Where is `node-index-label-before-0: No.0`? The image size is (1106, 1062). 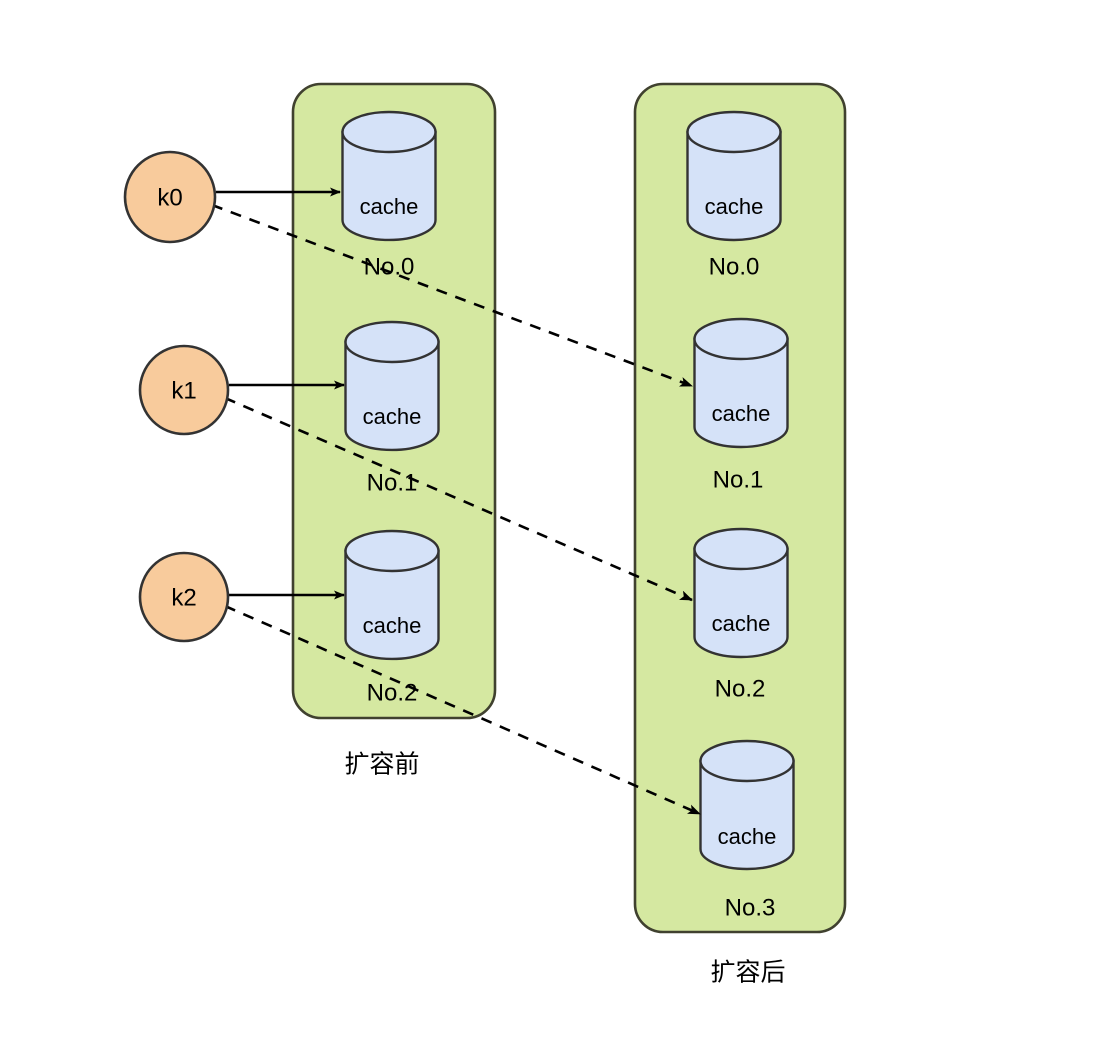
node-index-label-before-0: No.0 is located at coordinates (389, 266).